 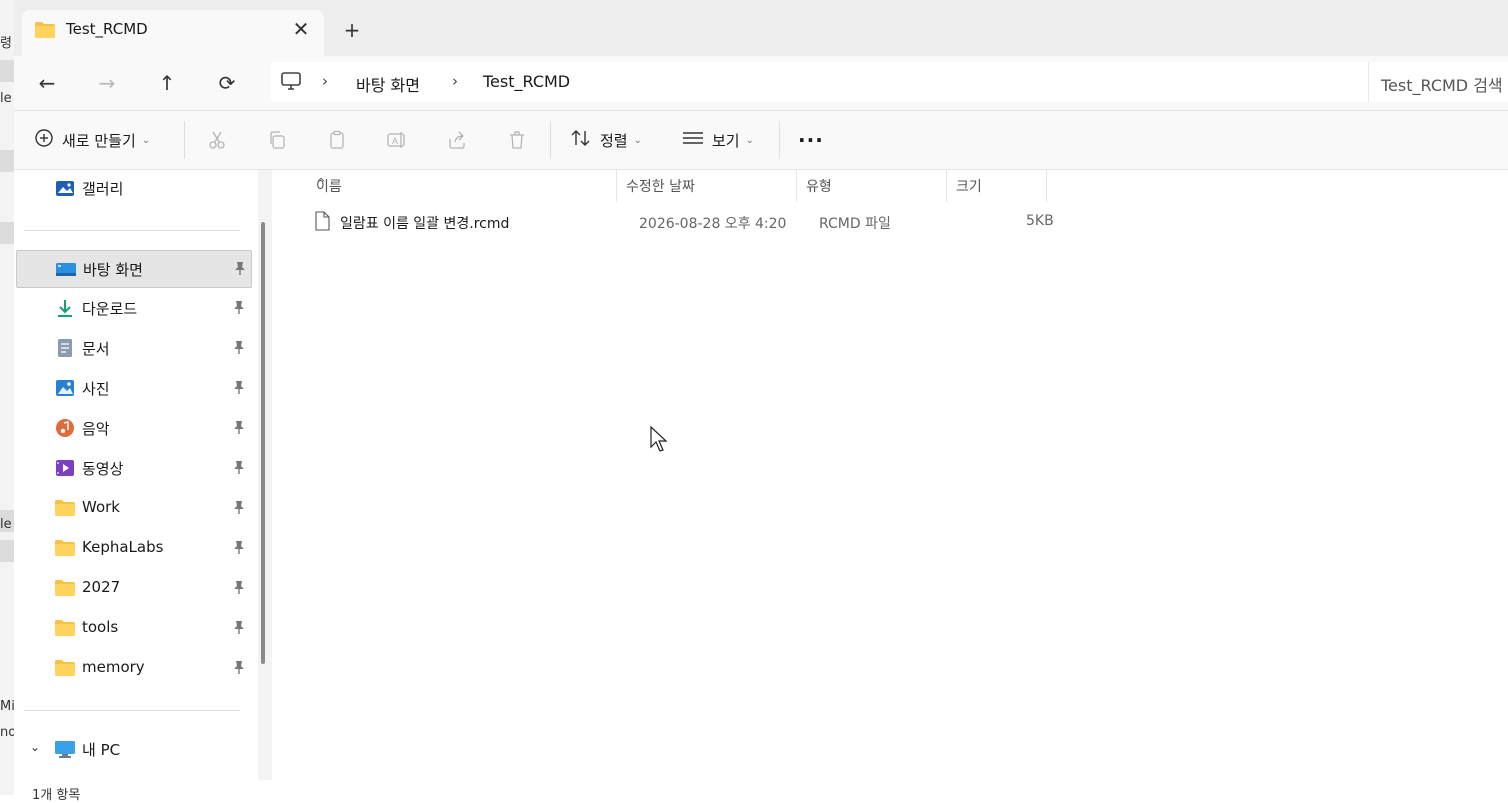 I want to click on sort-icon, so click(x=581, y=140).